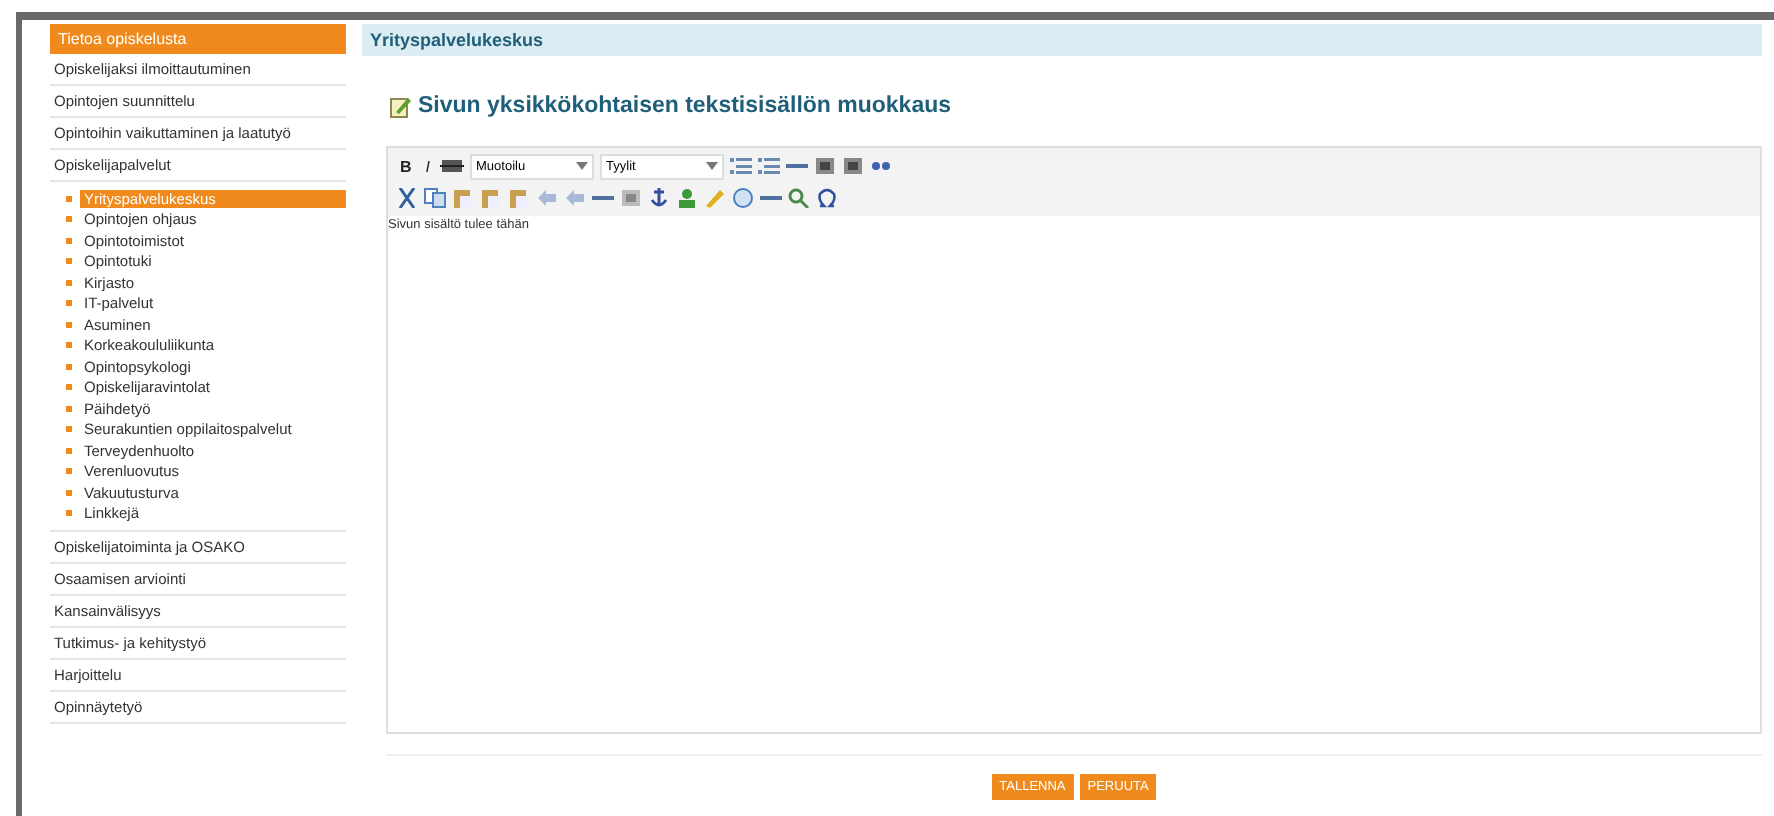 This screenshot has width=1774, height=816. I want to click on format-button: B, so click(406, 166).